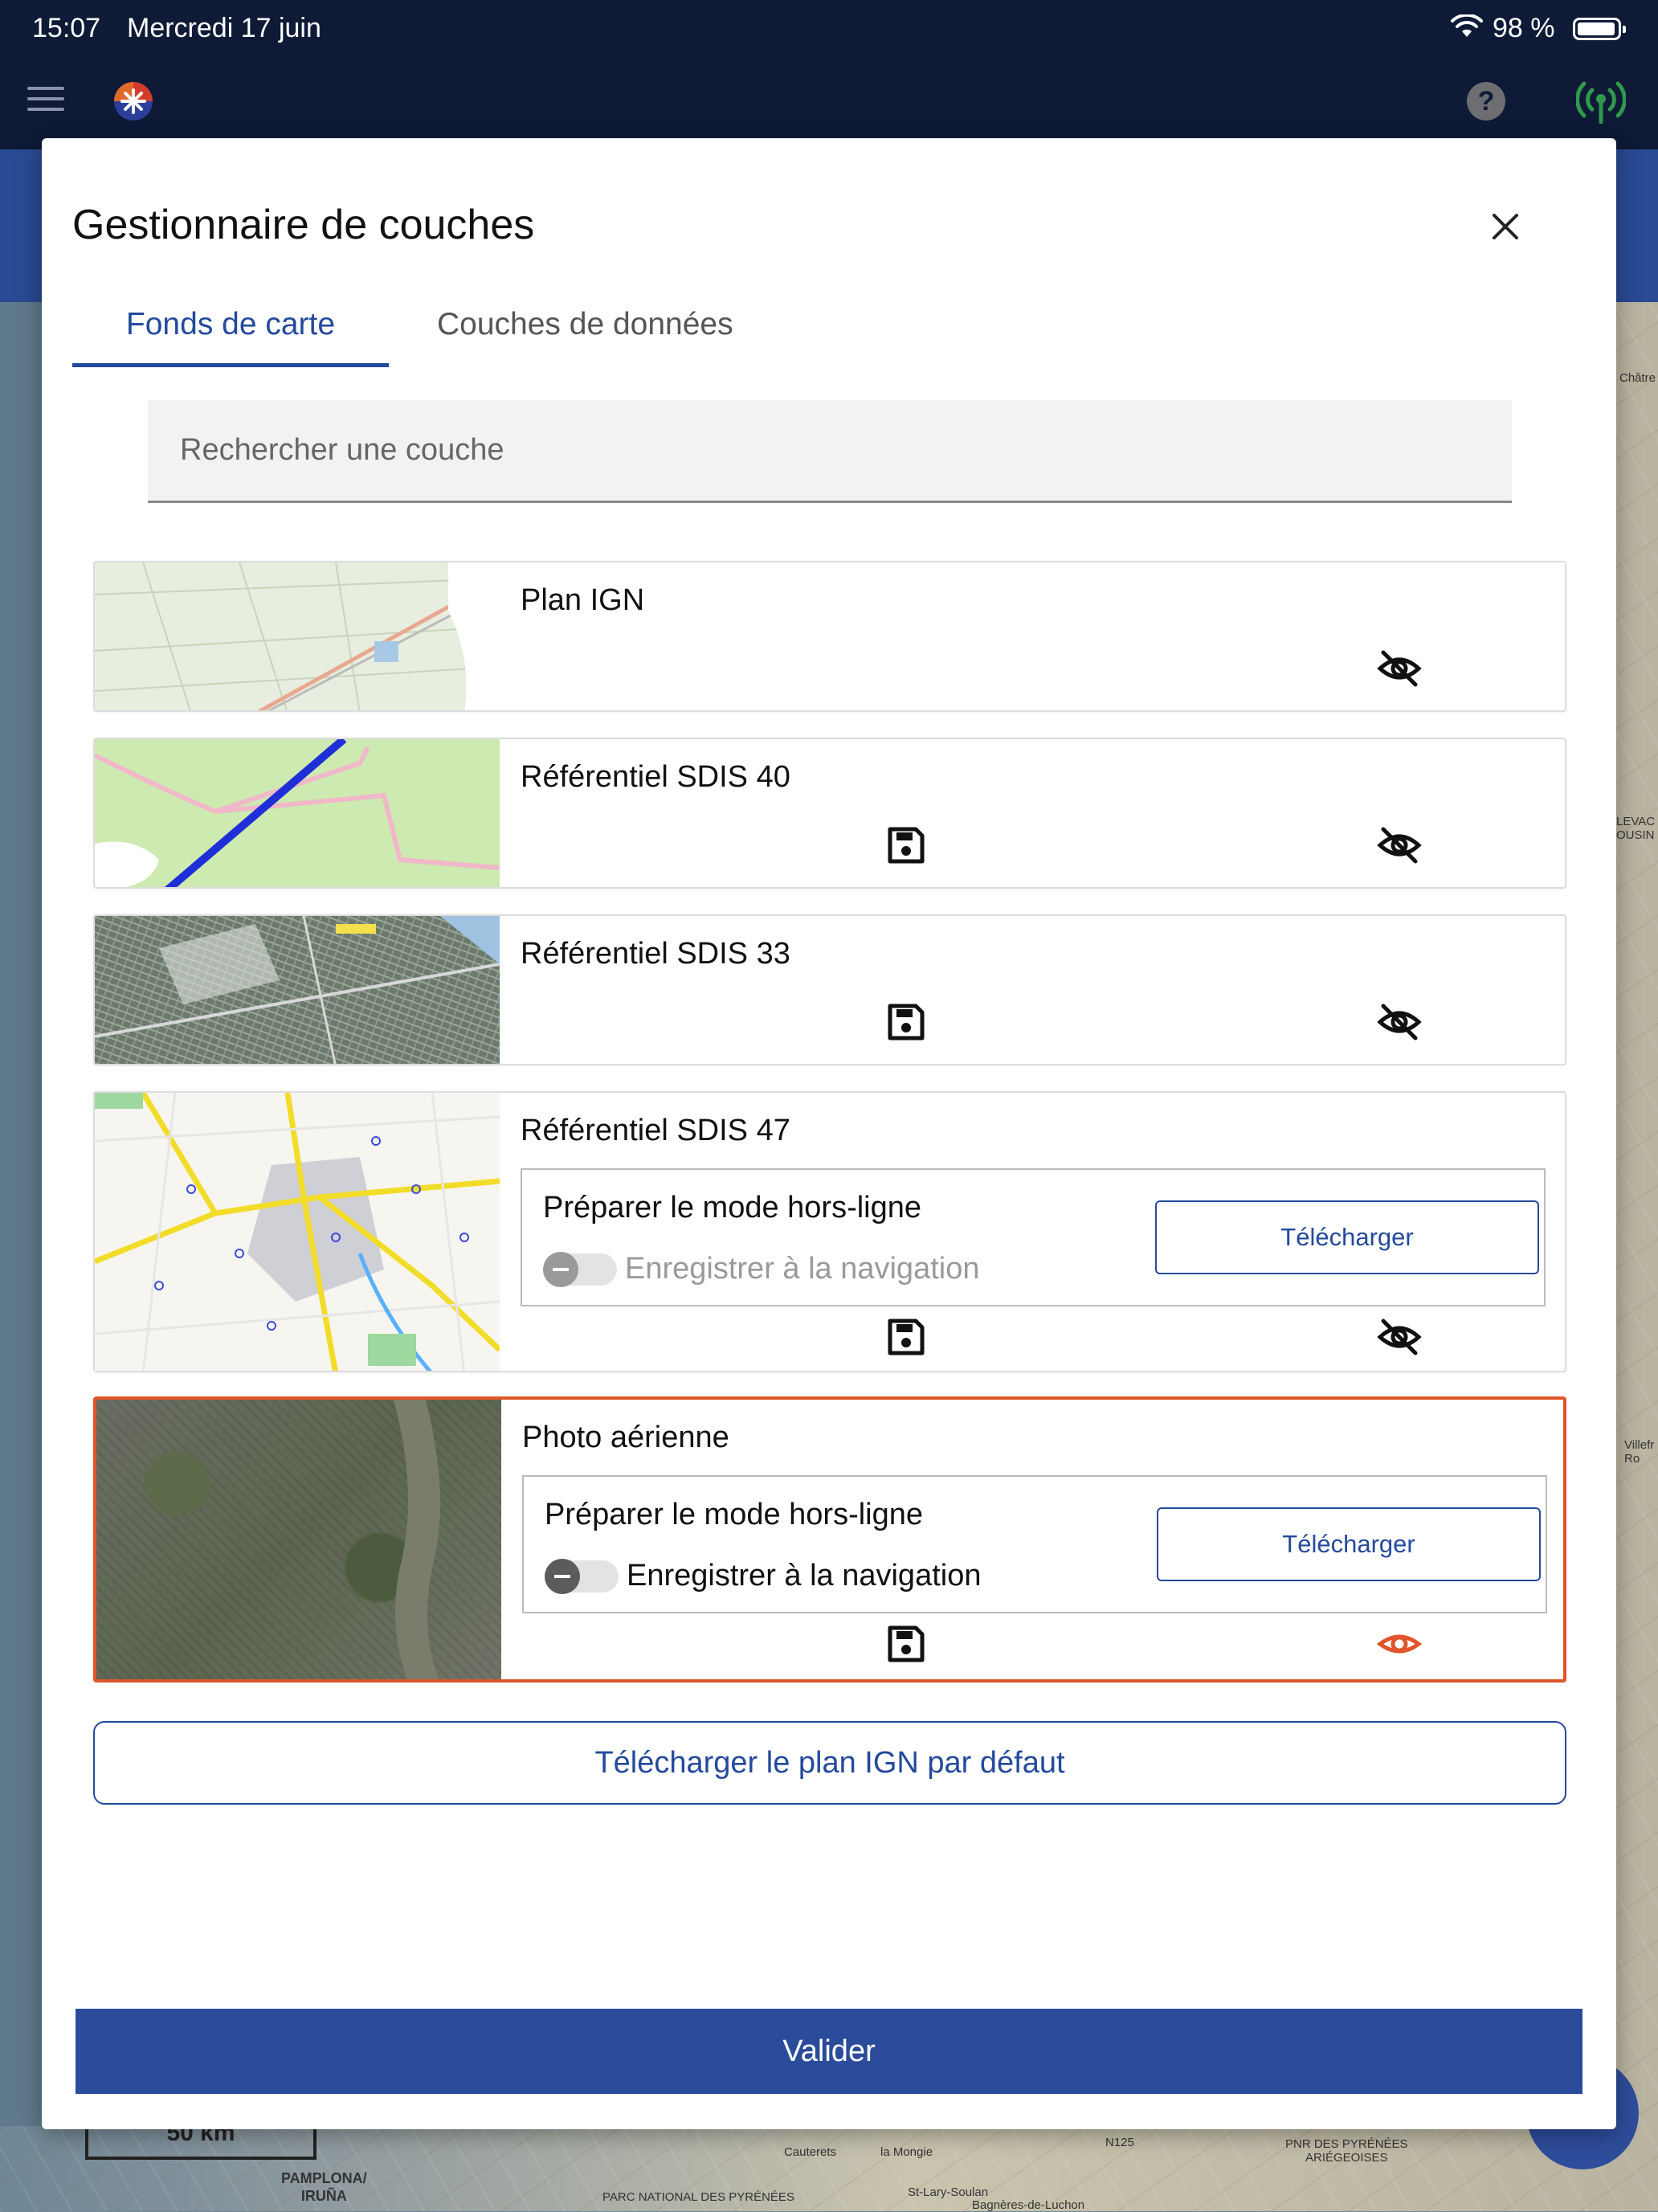 The image size is (1658, 2212). Describe the element at coordinates (906, 2152) in the screenshot. I see `map-label: la Mongie` at that location.